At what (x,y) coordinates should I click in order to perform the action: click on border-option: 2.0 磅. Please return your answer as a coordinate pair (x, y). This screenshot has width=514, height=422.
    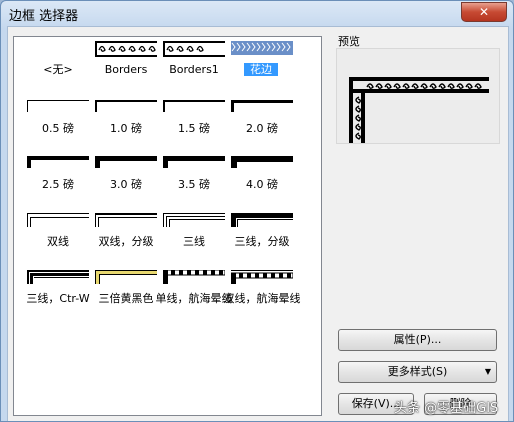
    Looking at the image, I should click on (262, 126).